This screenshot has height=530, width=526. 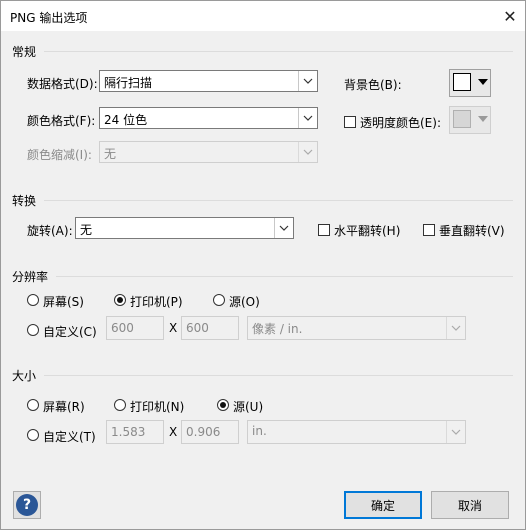 I want to click on flip-horizontal-label: 水平翻转(H), so click(x=367, y=231).